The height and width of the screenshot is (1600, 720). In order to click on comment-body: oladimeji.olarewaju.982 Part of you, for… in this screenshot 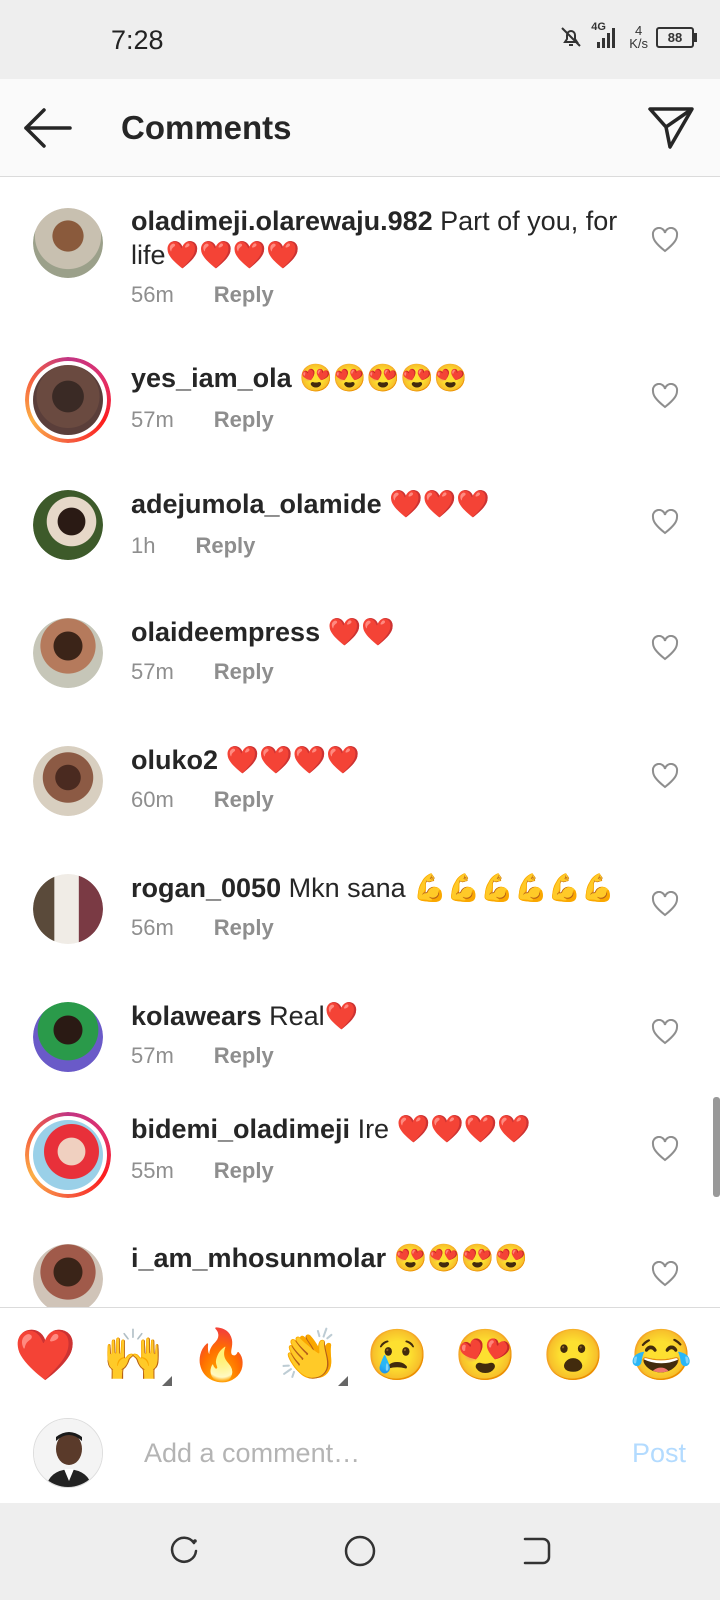, I will do `click(381, 238)`.